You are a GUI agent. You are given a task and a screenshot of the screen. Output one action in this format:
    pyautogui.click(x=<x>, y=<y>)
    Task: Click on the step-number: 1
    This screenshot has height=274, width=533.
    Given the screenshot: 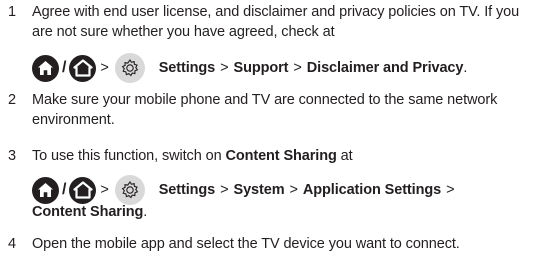 What is the action you would take?
    pyautogui.click(x=12, y=12)
    